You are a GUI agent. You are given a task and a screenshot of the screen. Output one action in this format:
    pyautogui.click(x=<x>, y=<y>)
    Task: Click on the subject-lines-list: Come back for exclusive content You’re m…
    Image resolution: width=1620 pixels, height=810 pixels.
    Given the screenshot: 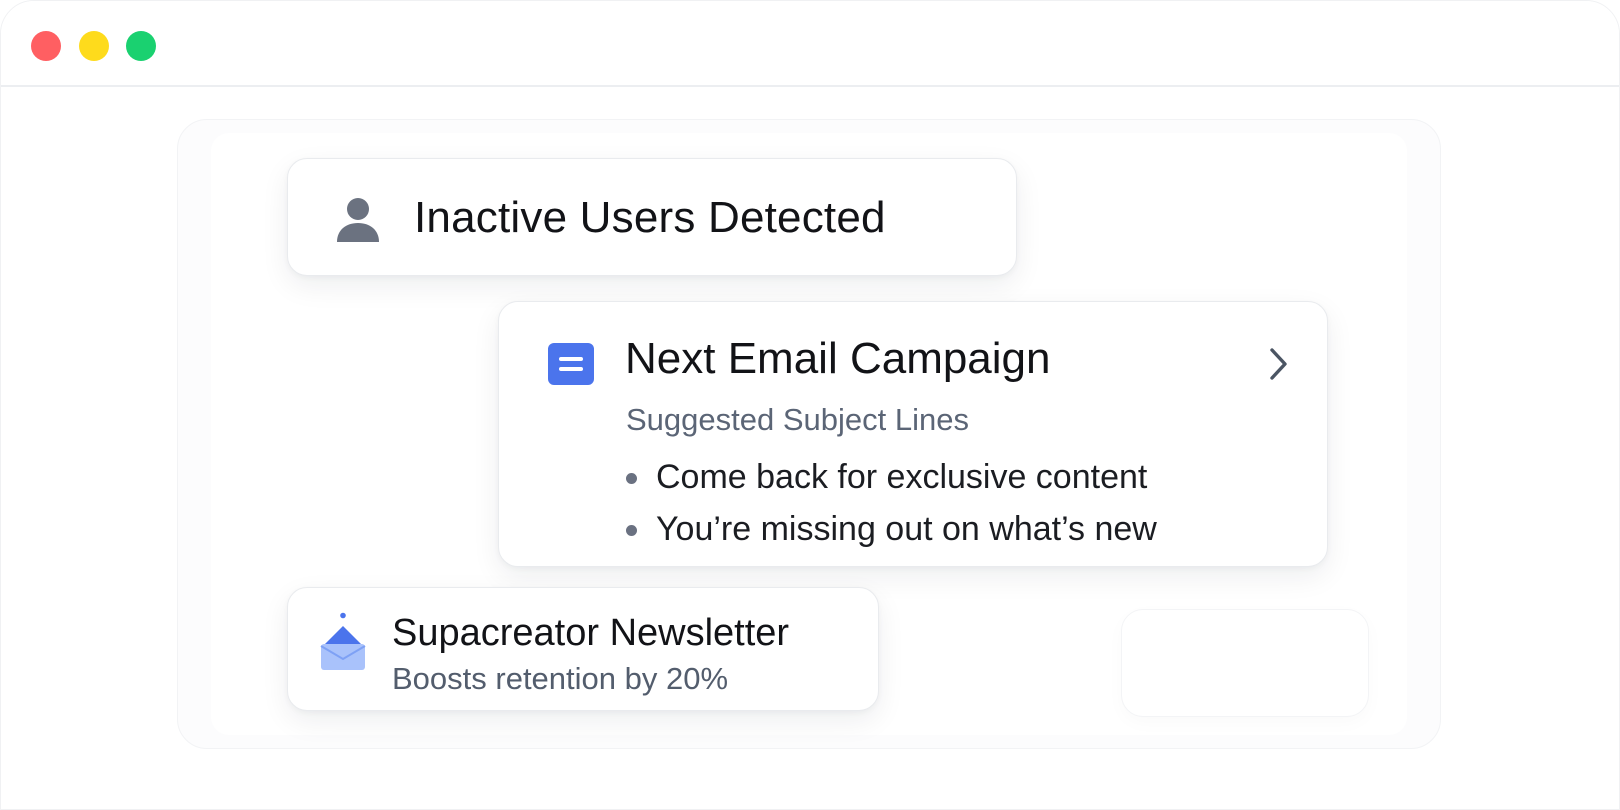 What is the action you would take?
    pyautogui.click(x=891, y=503)
    